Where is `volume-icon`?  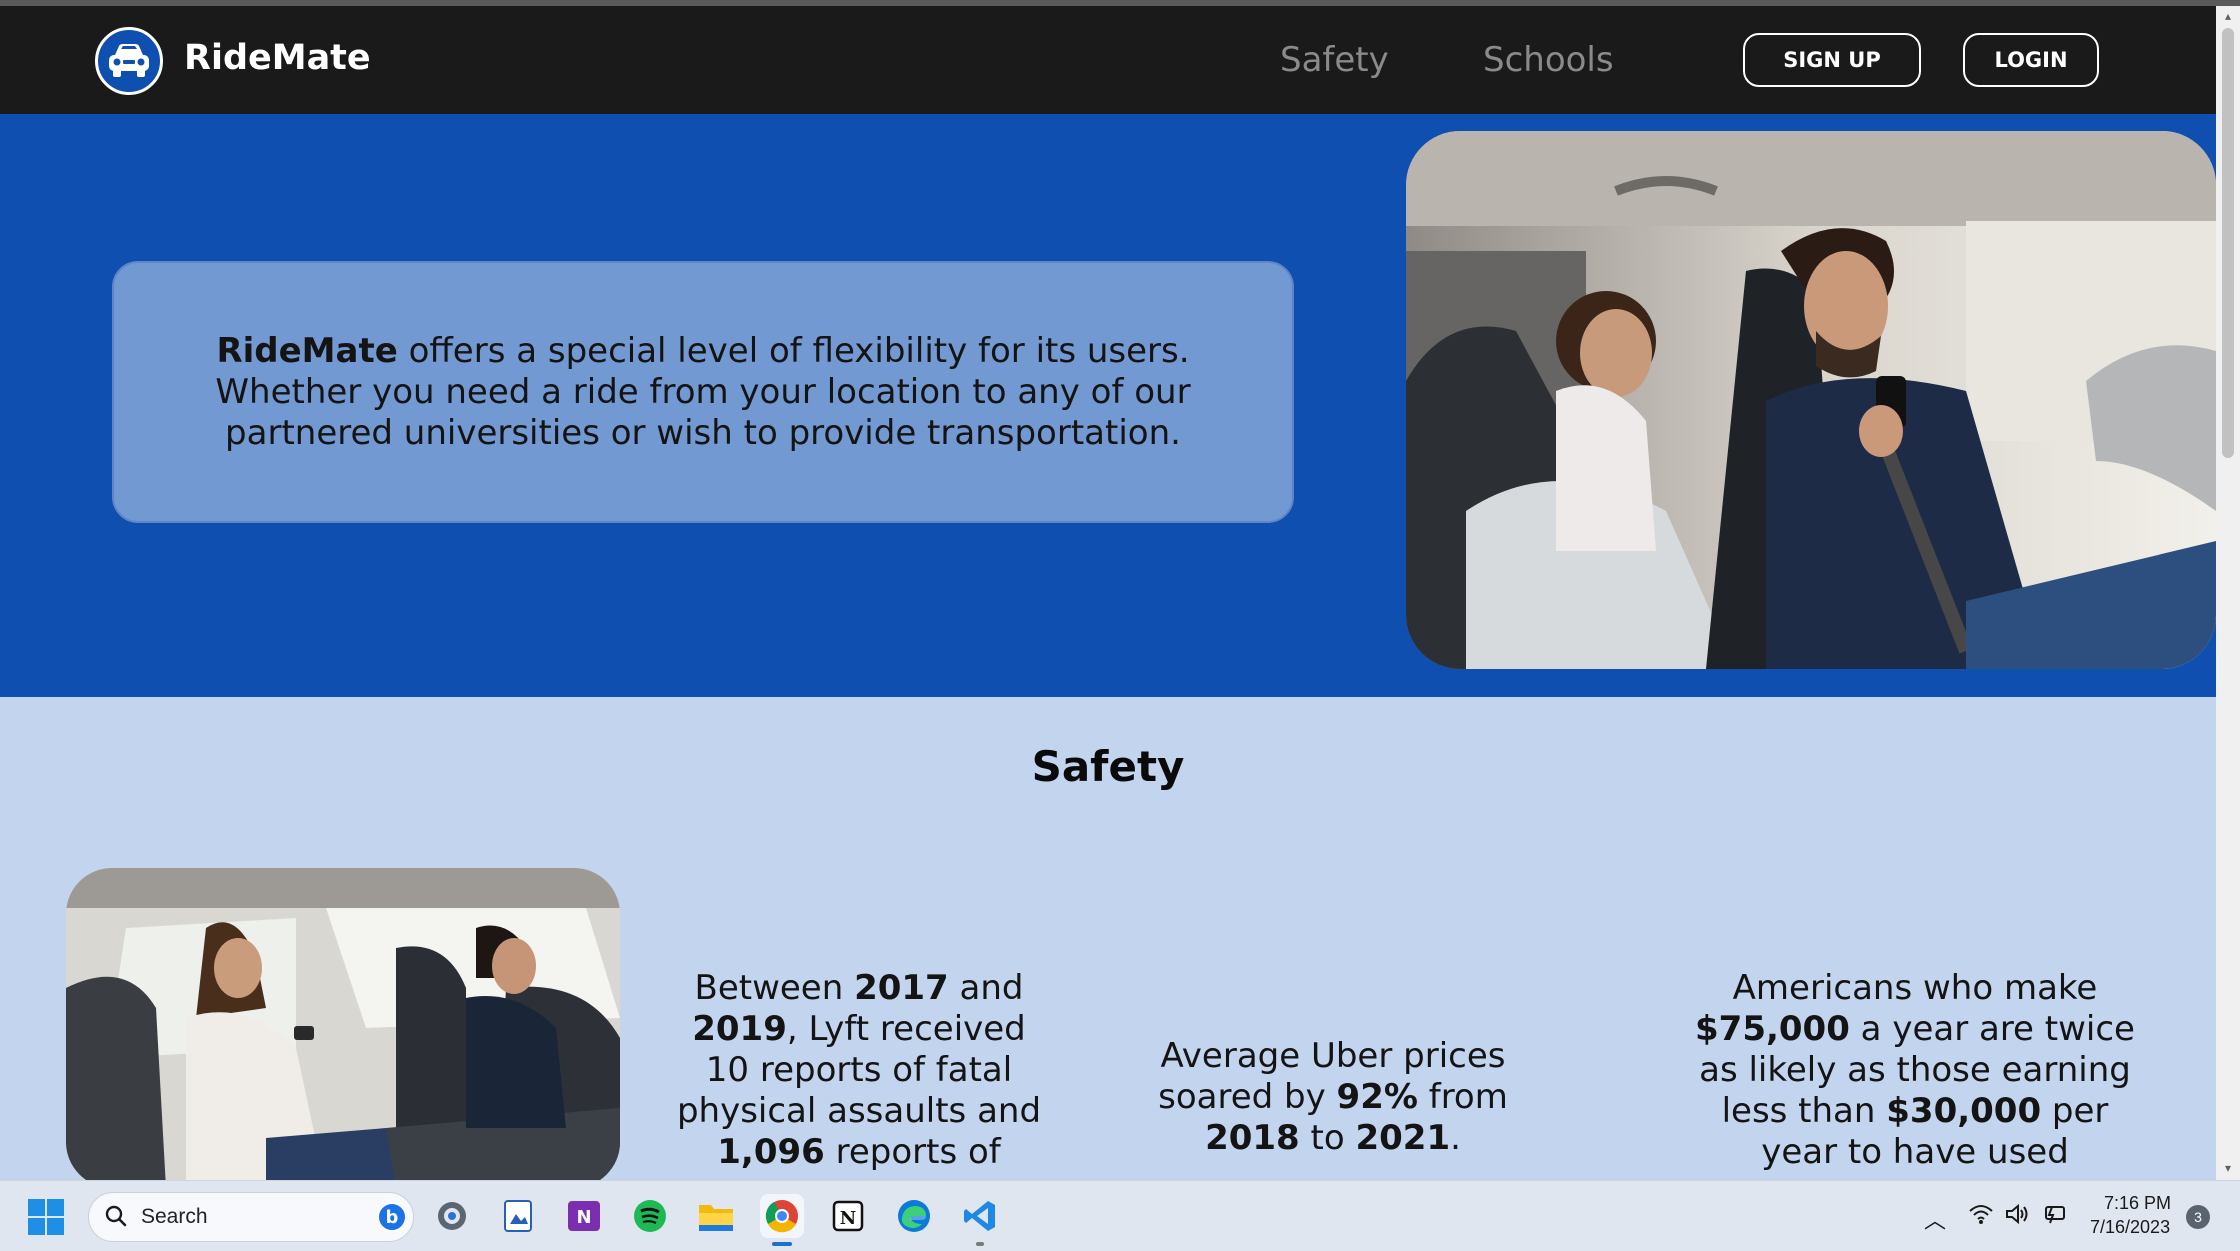 volume-icon is located at coordinates (2017, 1217).